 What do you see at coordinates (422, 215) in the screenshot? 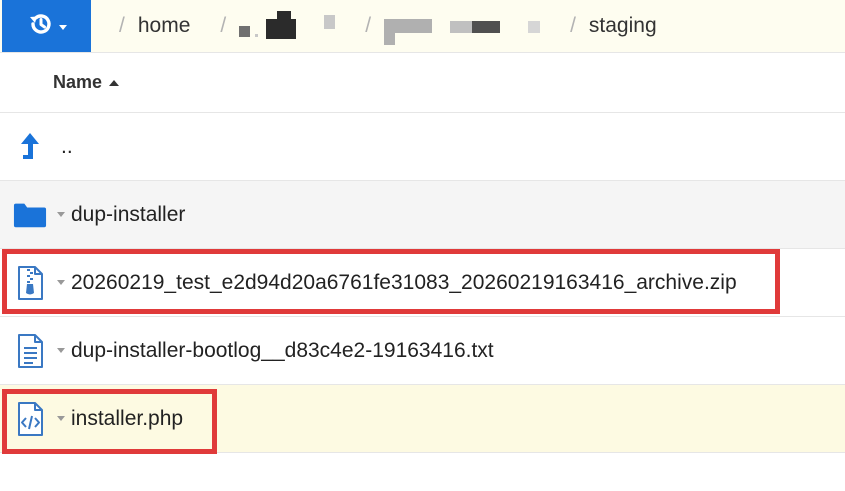
I see `list-item-folder: dup-installer` at bounding box center [422, 215].